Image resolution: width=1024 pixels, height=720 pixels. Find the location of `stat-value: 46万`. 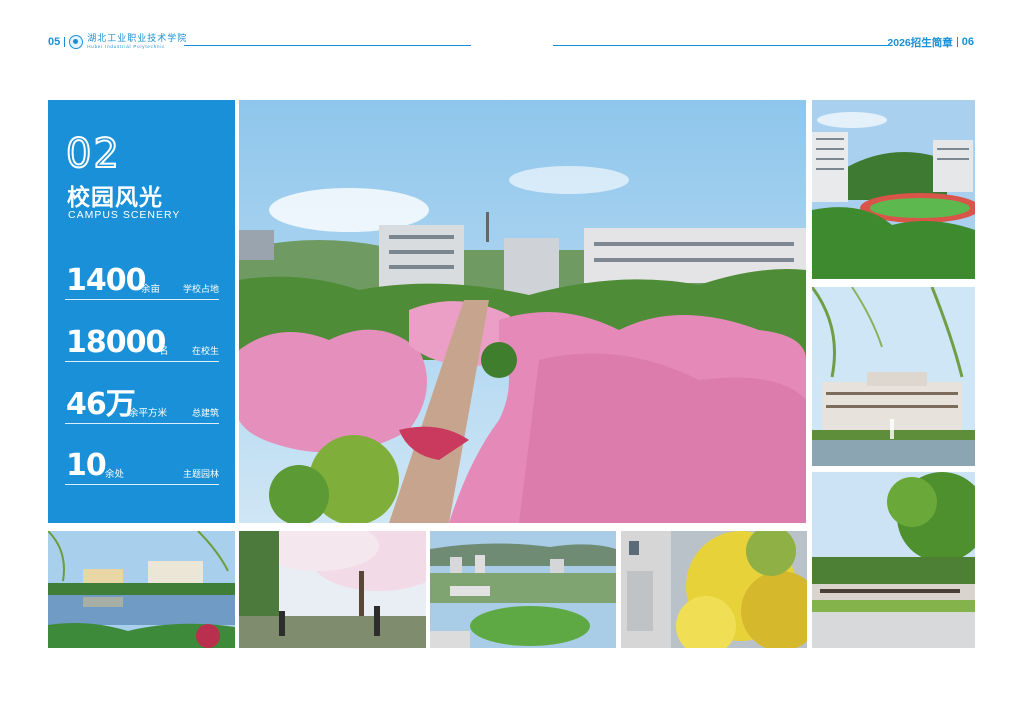

stat-value: 46万 is located at coordinates (101, 404).